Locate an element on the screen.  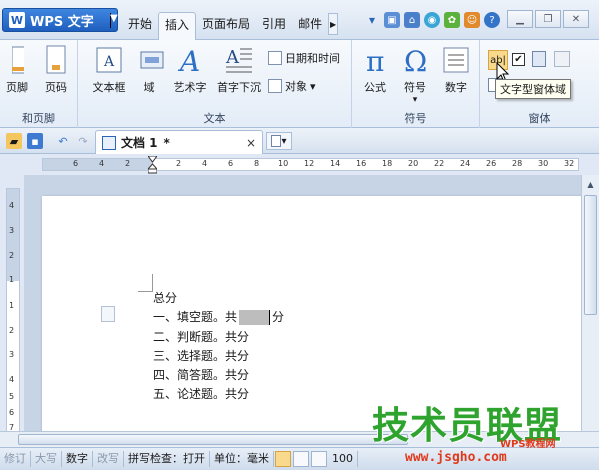
help-icon: ? is located at coordinates (492, 20).